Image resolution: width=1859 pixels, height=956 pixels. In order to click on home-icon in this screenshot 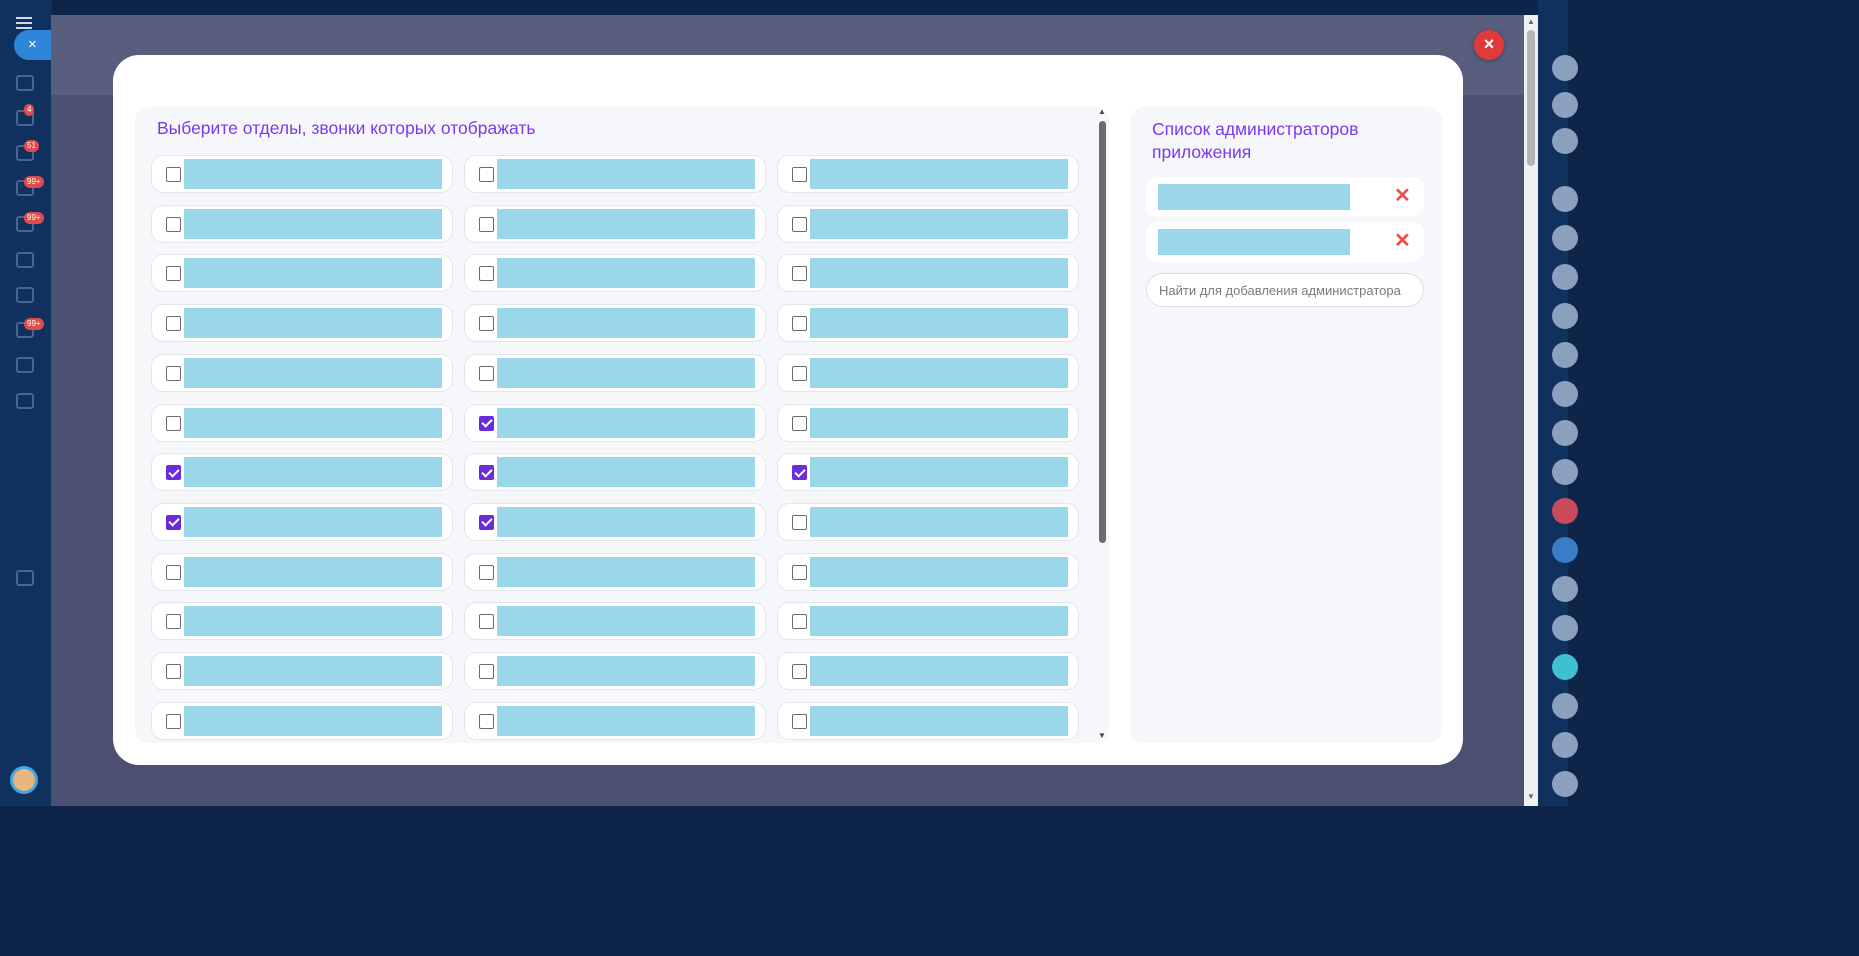, I will do `click(25, 83)`.